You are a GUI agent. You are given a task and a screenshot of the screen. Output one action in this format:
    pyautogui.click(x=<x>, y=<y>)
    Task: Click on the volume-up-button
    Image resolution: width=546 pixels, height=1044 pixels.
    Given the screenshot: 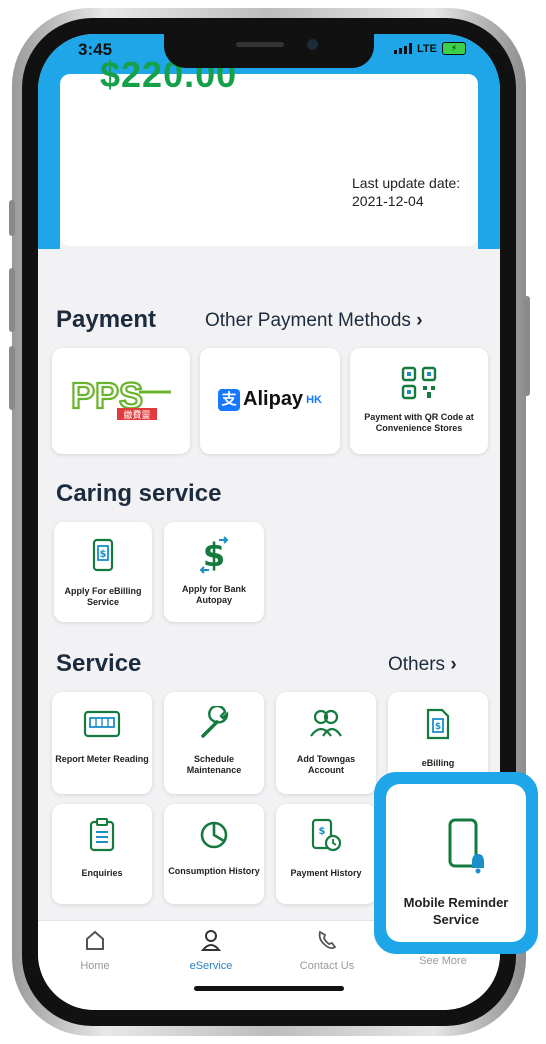 What is the action you would take?
    pyautogui.click(x=12, y=300)
    